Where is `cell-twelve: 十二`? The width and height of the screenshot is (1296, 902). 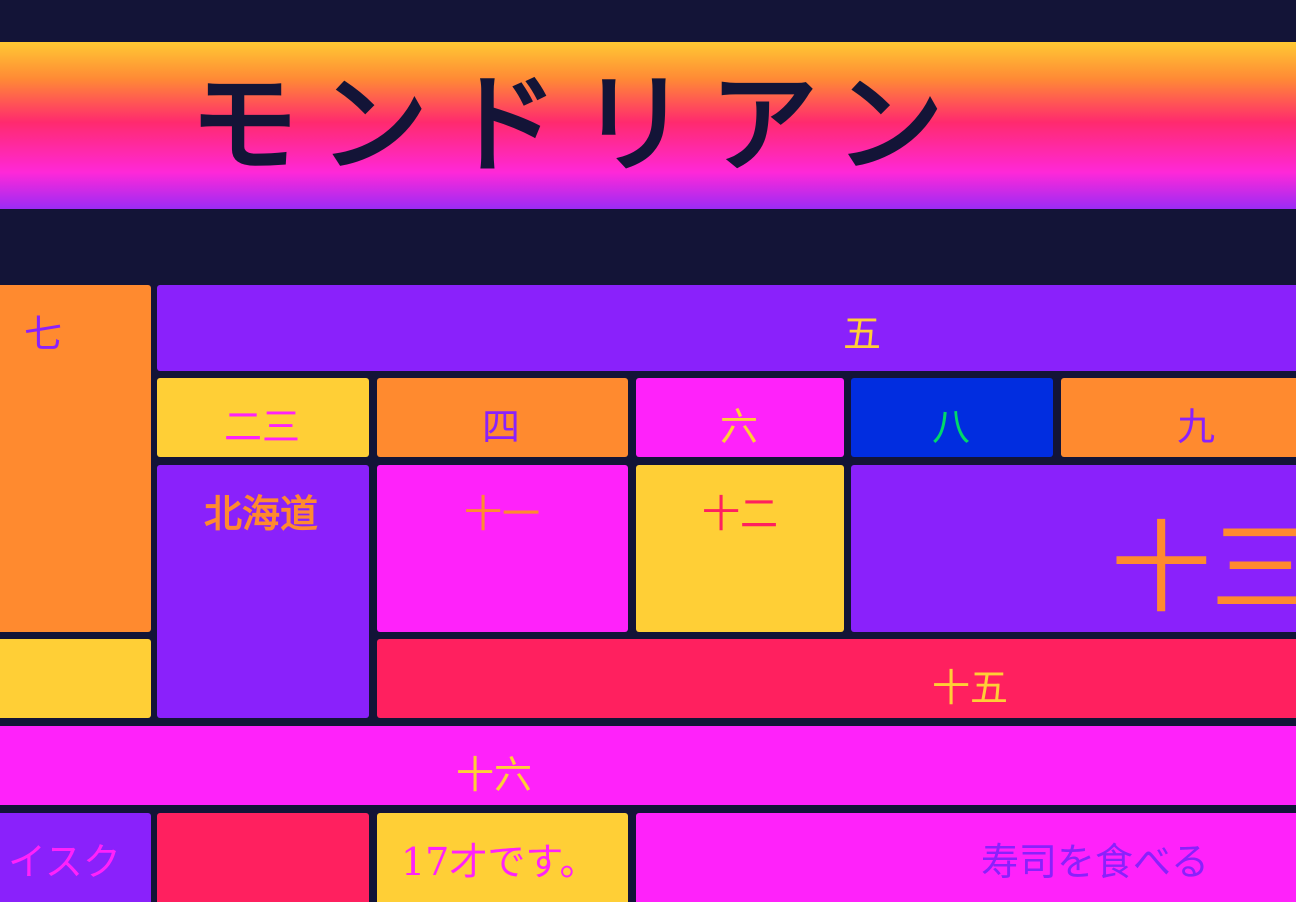 cell-twelve: 十二 is located at coordinates (740, 548).